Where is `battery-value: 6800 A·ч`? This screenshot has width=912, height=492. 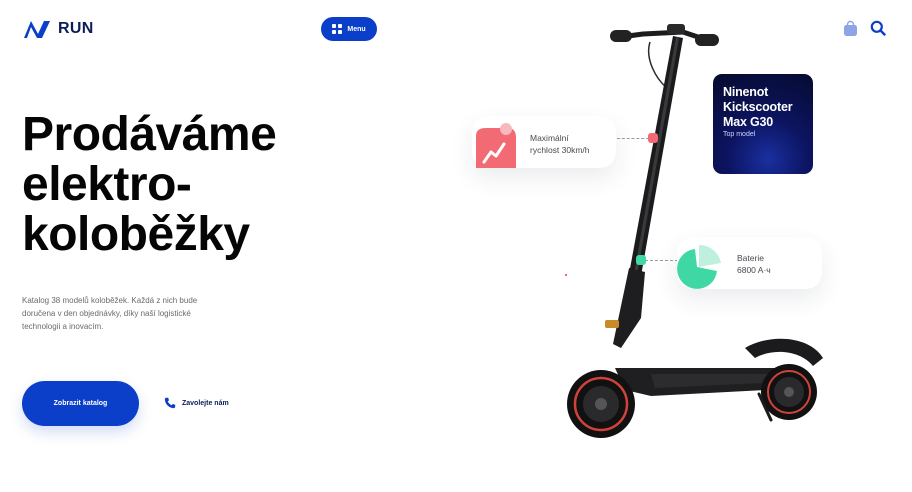
battery-value: 6800 A·ч is located at coordinates (754, 270).